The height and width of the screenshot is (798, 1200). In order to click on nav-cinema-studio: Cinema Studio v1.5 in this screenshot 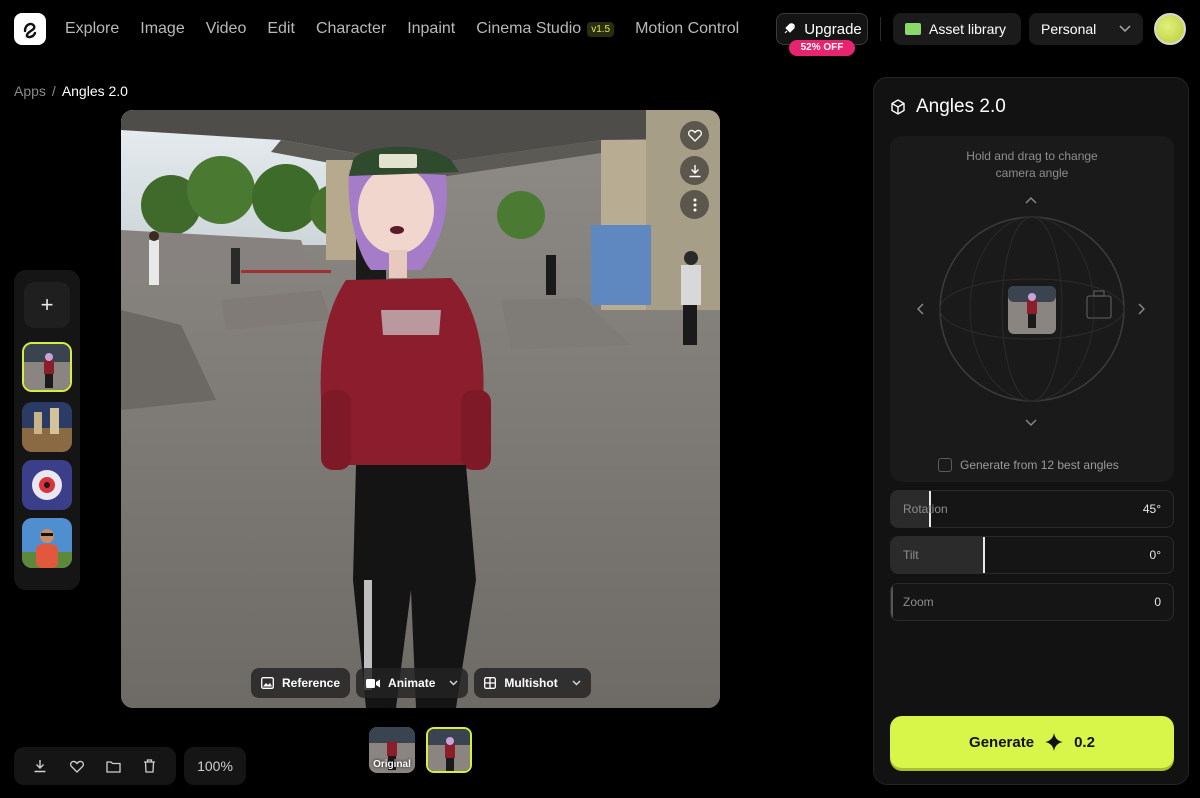, I will do `click(545, 29)`.